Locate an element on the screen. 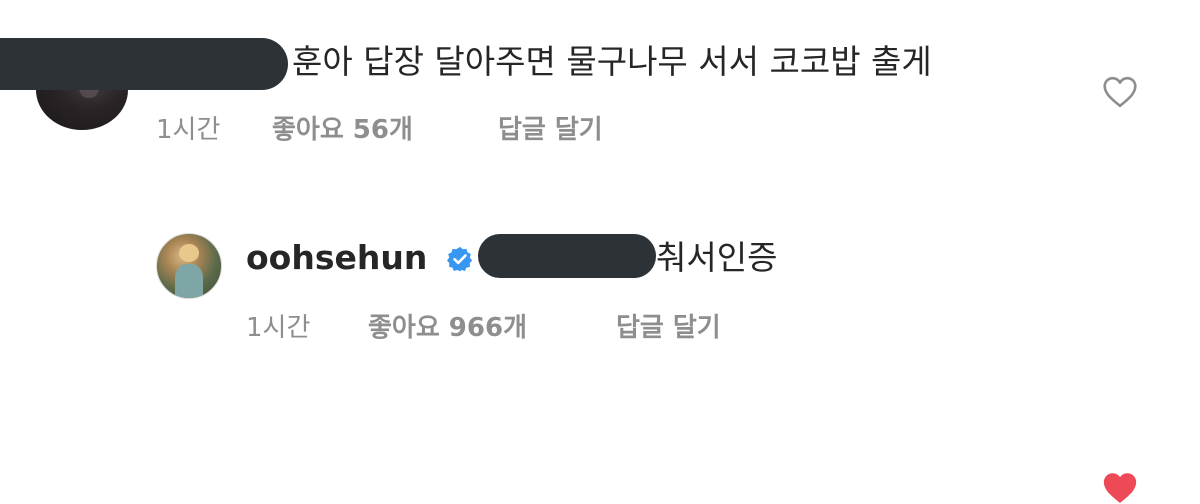  heart-outline-icon is located at coordinates (1120, 92).